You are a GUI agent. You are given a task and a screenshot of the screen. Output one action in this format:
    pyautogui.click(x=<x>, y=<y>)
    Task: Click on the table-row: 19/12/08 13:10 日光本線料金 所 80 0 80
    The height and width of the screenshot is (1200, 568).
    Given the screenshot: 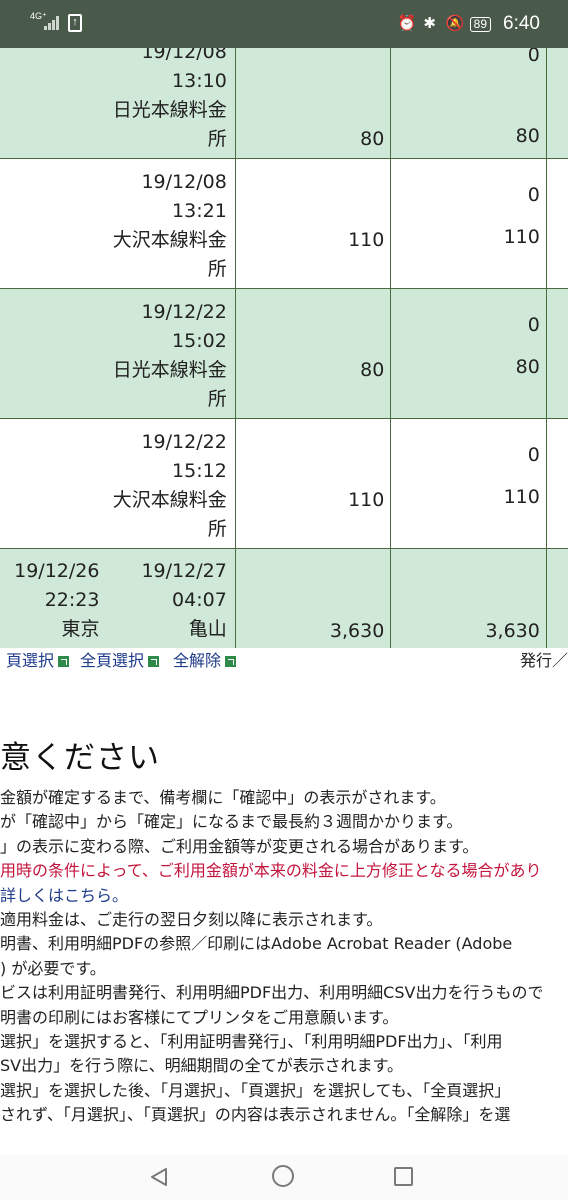 What is the action you would take?
    pyautogui.click(x=284, y=103)
    